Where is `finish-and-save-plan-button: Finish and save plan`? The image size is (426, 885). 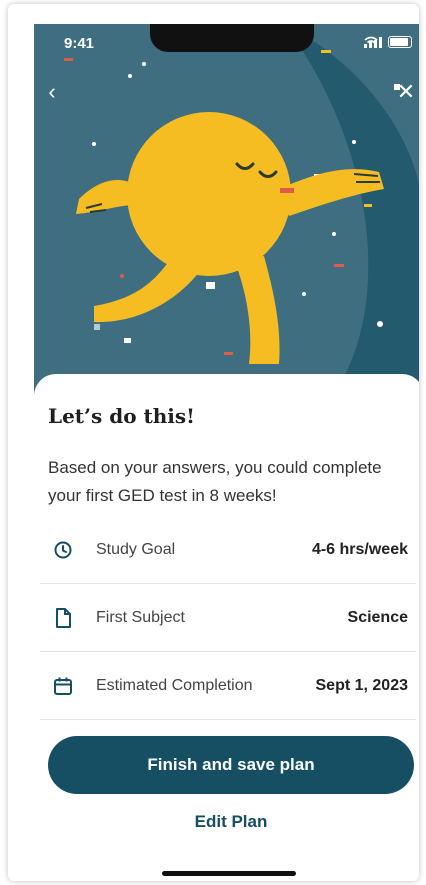
finish-and-save-plan-button: Finish and save plan is located at coordinates (231, 765).